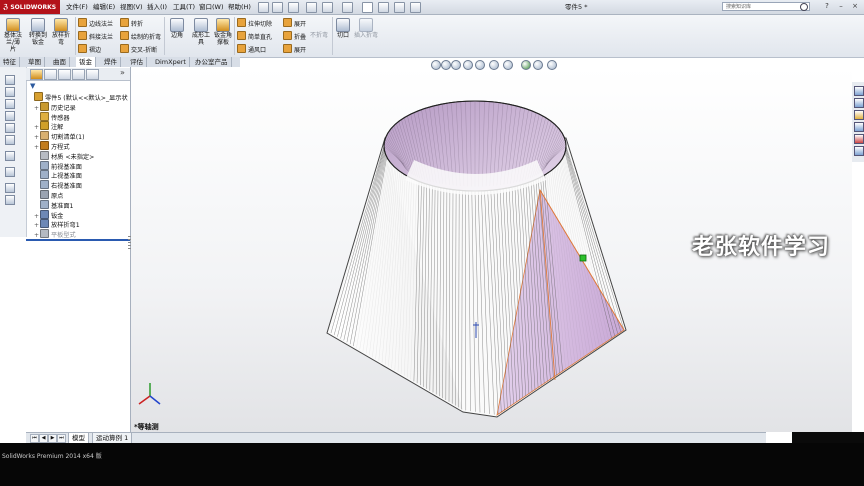 This screenshot has width=864, height=486. I want to click on view-orientation-label: *等轴测, so click(146, 427).